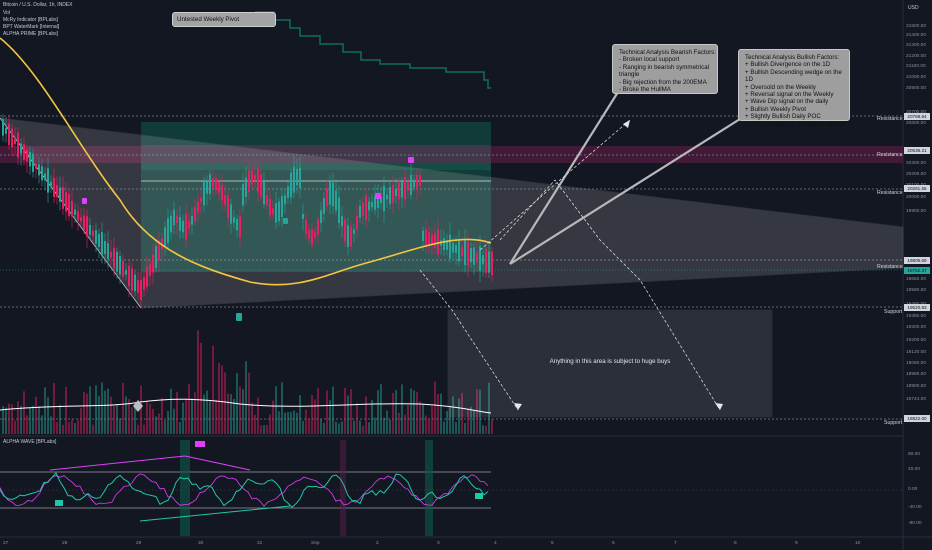 This screenshot has width=932, height=550. I want to click on time-tick: 6, so click(613, 543).